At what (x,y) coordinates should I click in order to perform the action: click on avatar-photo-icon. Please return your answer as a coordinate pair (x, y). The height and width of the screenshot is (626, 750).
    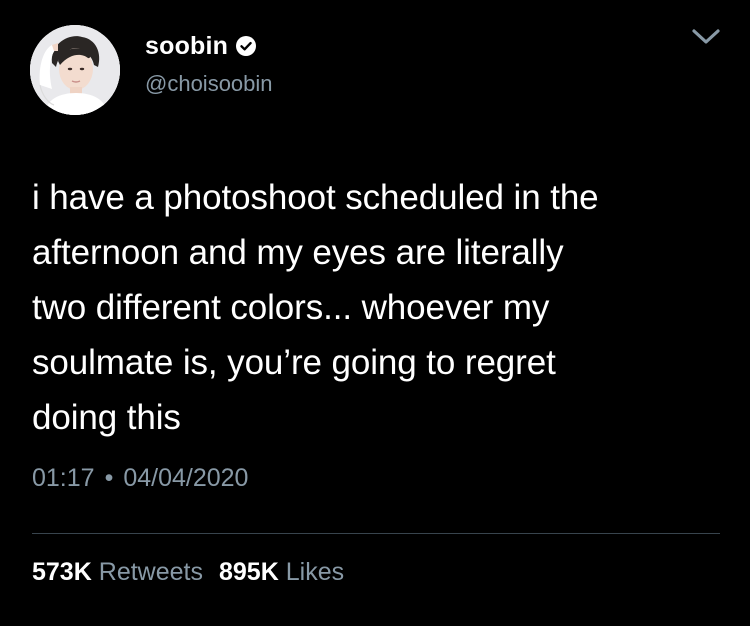
    Looking at the image, I should click on (75, 70).